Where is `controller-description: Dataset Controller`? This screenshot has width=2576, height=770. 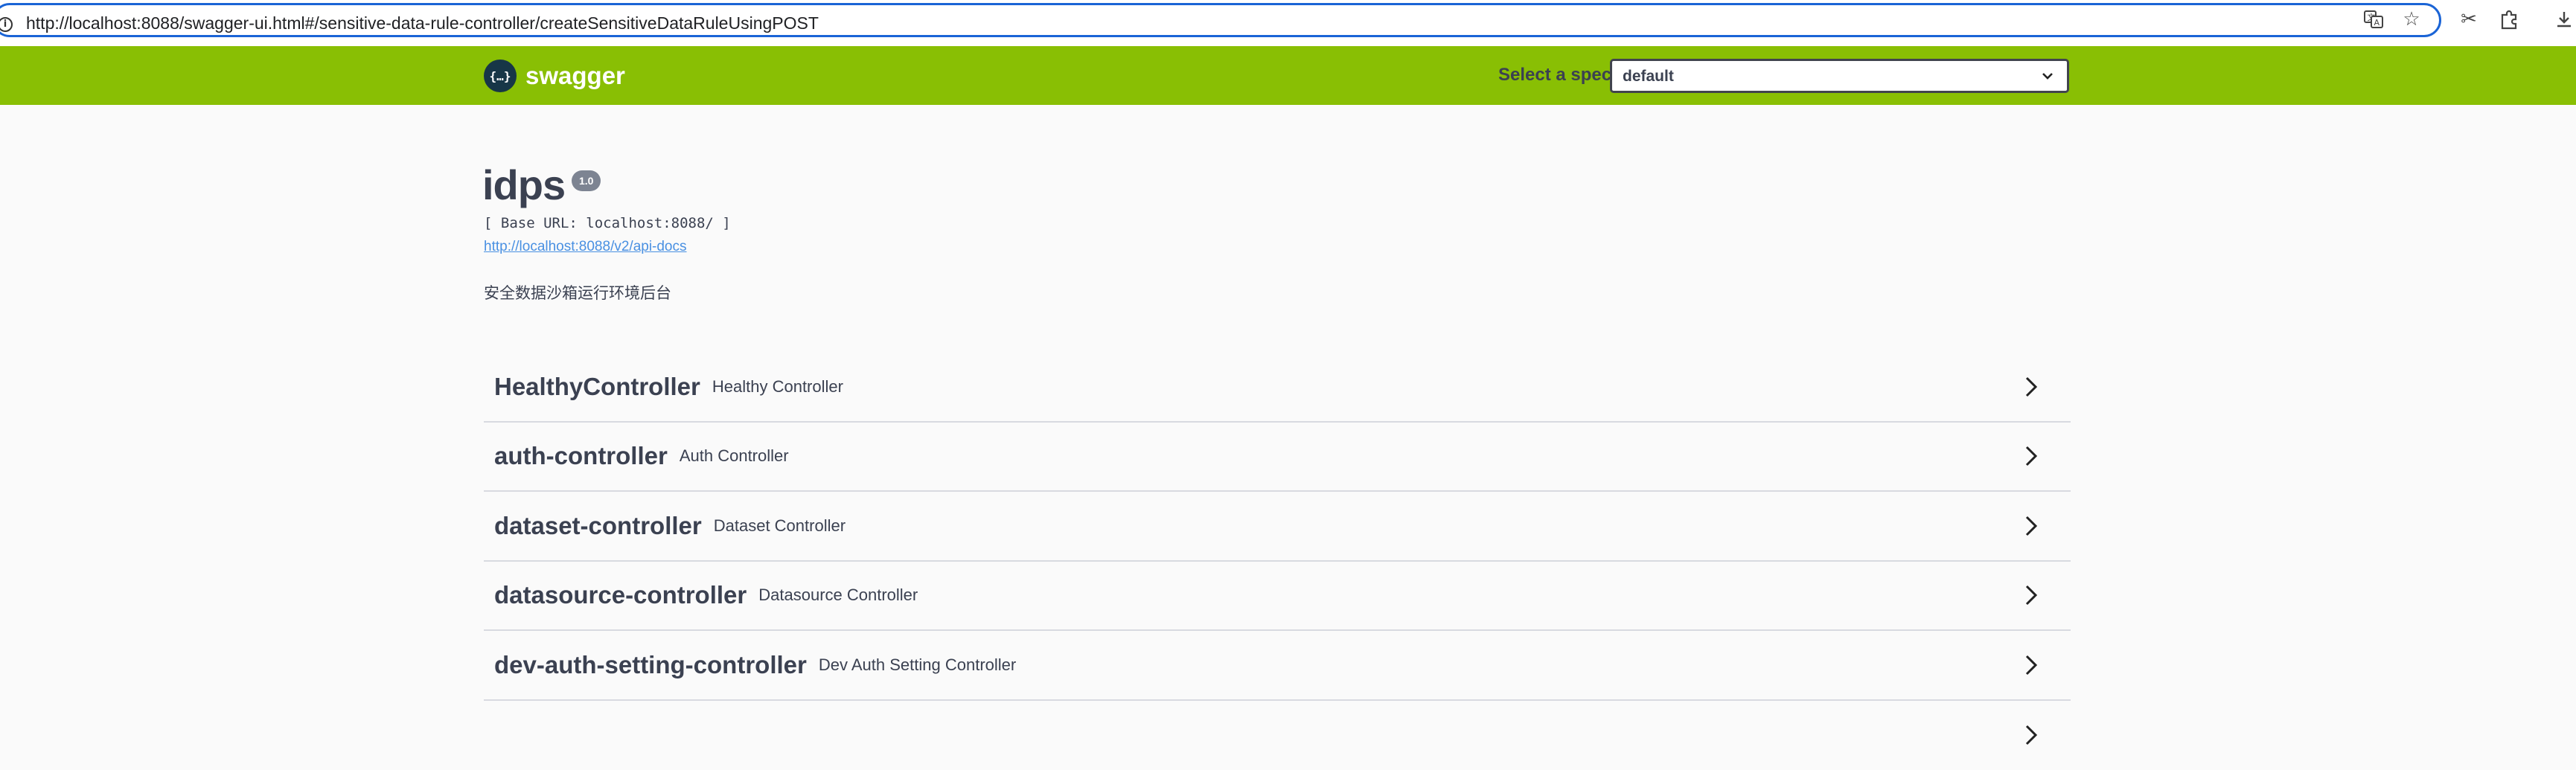
controller-description: Dataset Controller is located at coordinates (780, 526).